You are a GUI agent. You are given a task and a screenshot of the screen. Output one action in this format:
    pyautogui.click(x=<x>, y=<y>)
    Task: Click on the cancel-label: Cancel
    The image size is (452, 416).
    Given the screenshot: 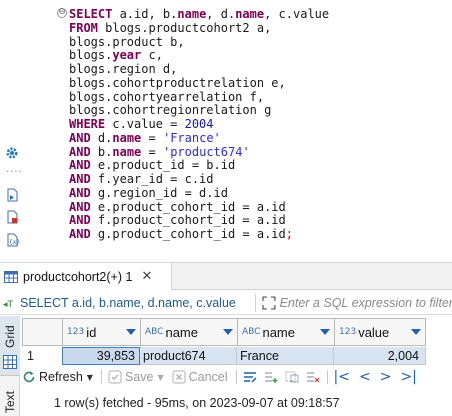 What is the action you would take?
    pyautogui.click(x=208, y=377)
    